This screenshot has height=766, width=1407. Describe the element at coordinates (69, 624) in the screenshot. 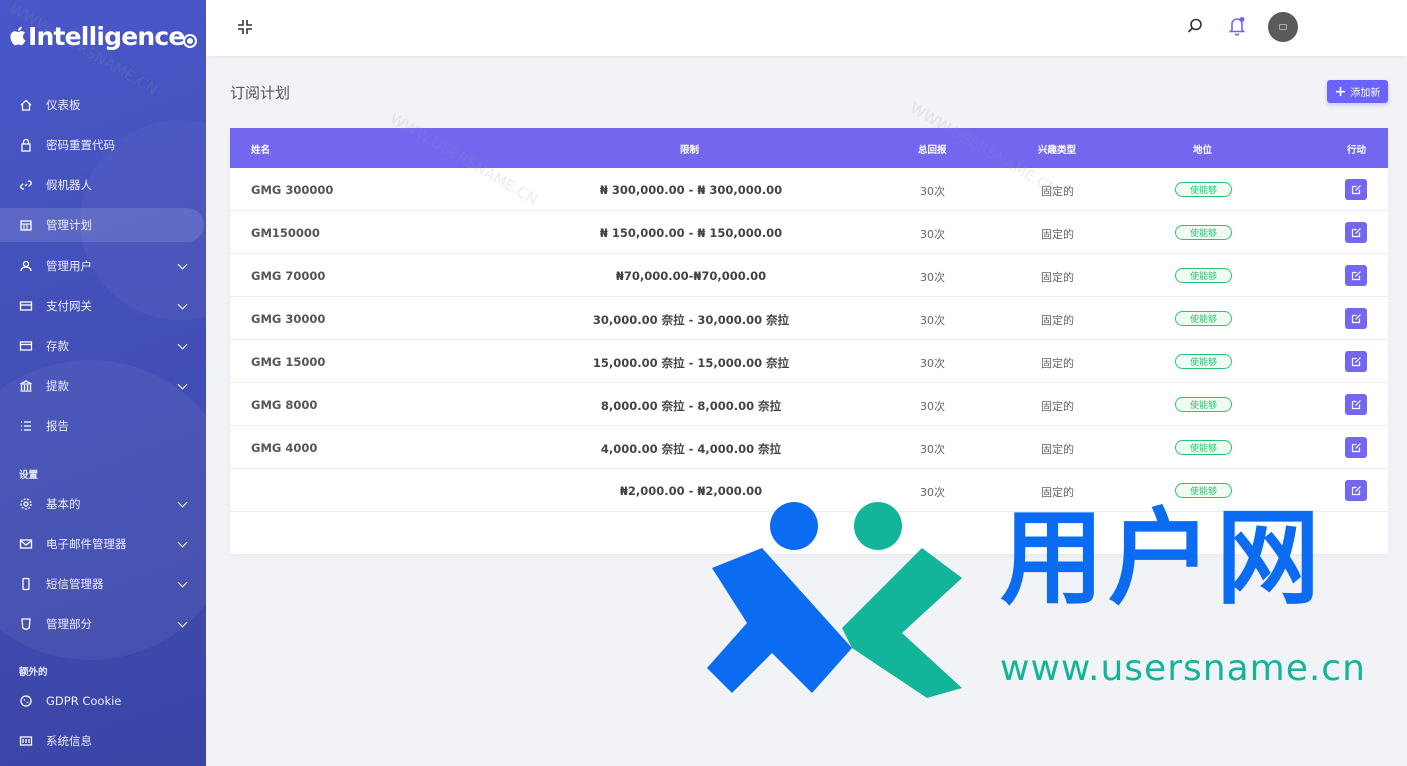

I see `sidebar-item-label: 管理部分` at that location.